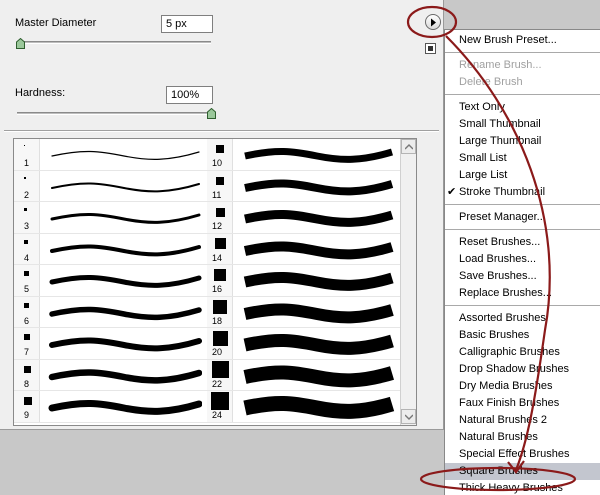 The width and height of the screenshot is (600, 495). I want to click on brush-preset-item: 12, so click(303, 218).